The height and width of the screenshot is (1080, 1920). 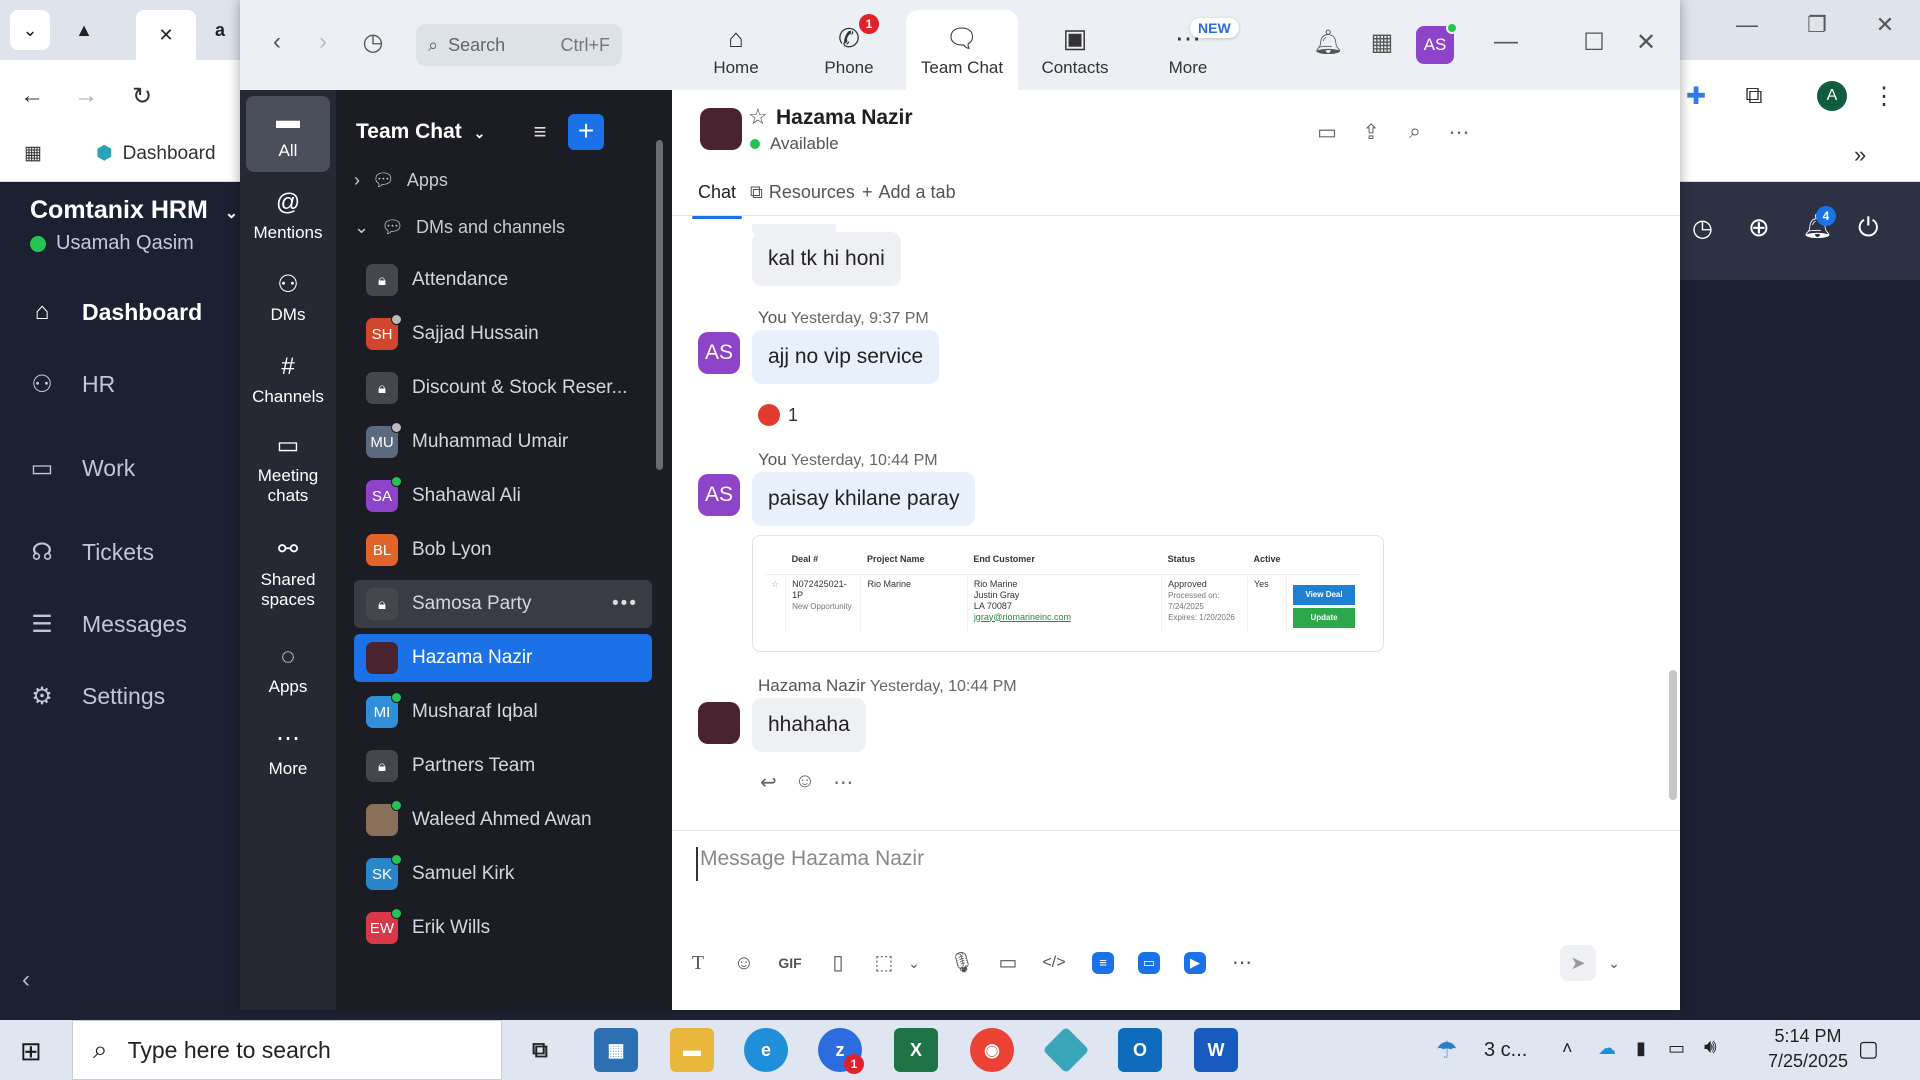 I want to click on battery-icon: ▮, so click(x=1641, y=1048).